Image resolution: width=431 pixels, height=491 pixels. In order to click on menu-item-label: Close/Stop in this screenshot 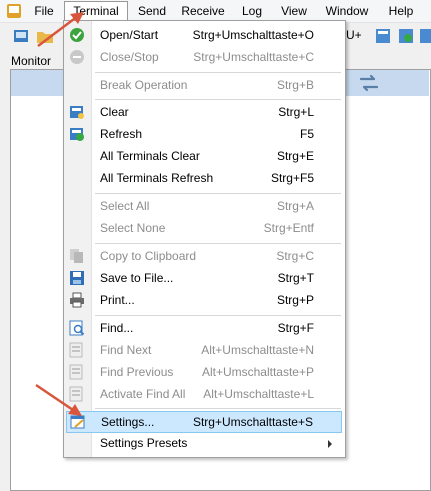, I will do `click(129, 57)`.